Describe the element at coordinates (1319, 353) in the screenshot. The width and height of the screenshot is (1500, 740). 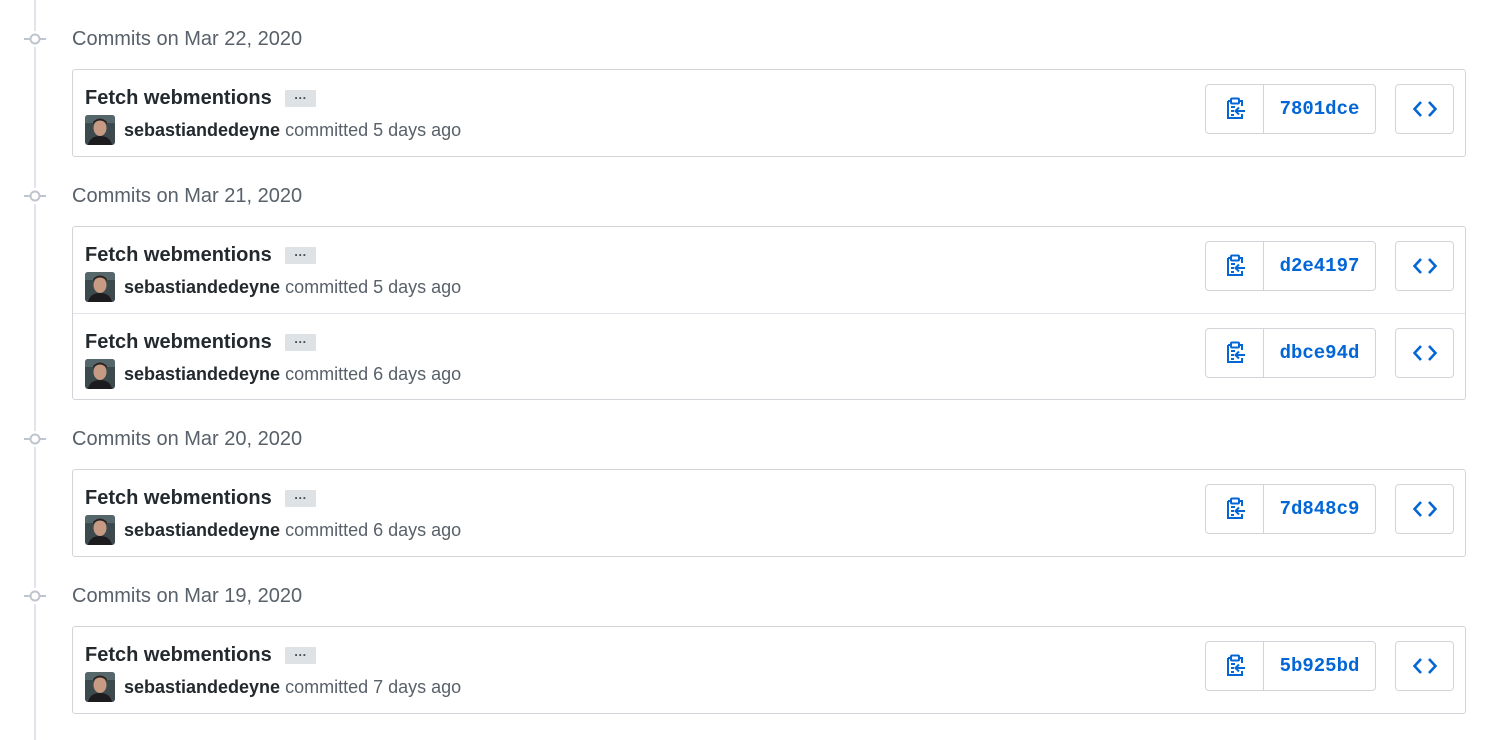
I see `commit-sha-link: dbce94d` at that location.